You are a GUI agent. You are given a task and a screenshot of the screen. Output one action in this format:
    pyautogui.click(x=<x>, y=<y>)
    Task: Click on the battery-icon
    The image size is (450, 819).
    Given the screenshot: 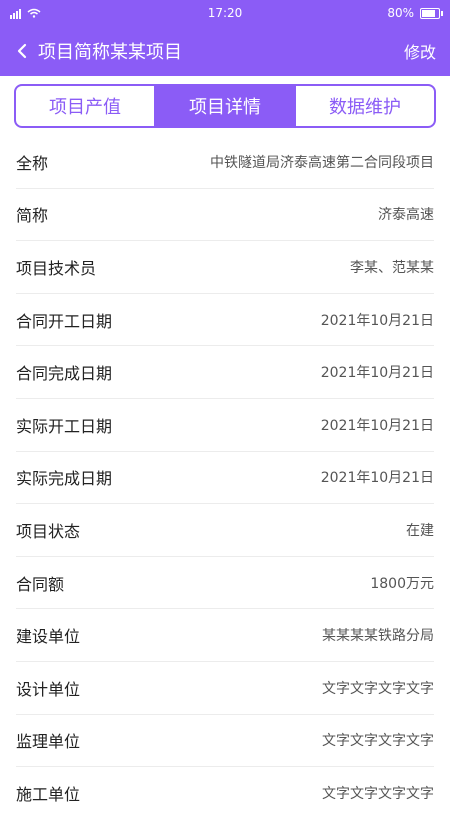 What is the action you would take?
    pyautogui.click(x=431, y=13)
    